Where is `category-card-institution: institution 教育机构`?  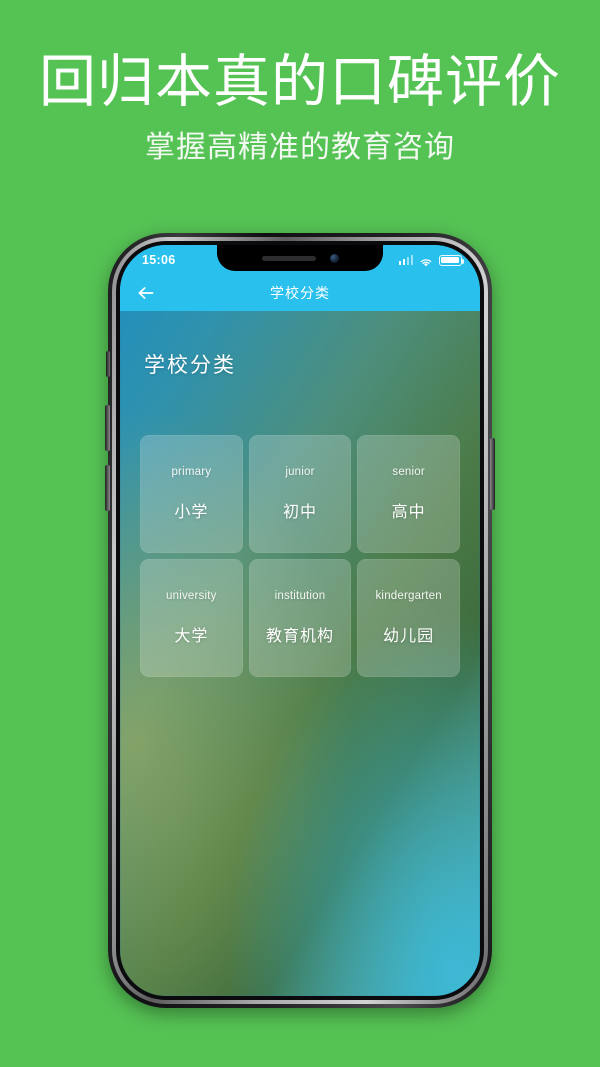 category-card-institution: institution 教育机构 is located at coordinates (300, 618).